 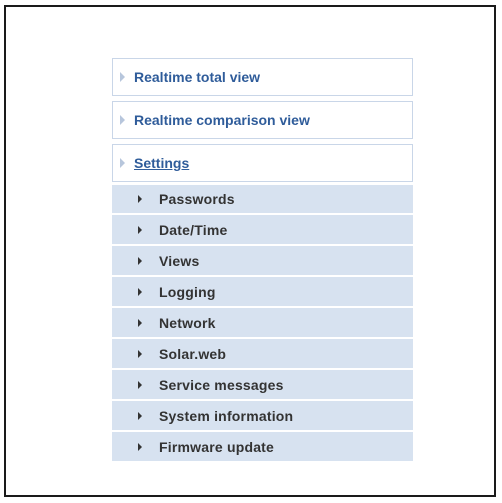 I want to click on menu-item-label: Realtime total view, so click(x=197, y=77).